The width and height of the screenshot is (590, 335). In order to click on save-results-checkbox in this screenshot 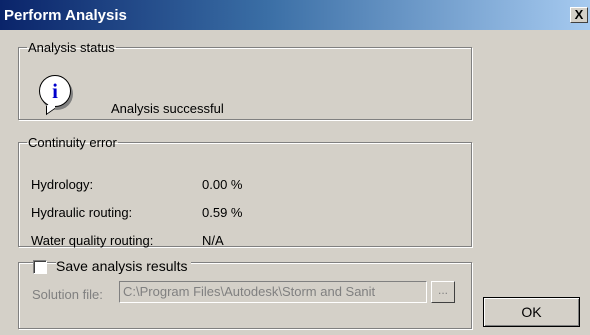, I will do `click(40, 267)`.